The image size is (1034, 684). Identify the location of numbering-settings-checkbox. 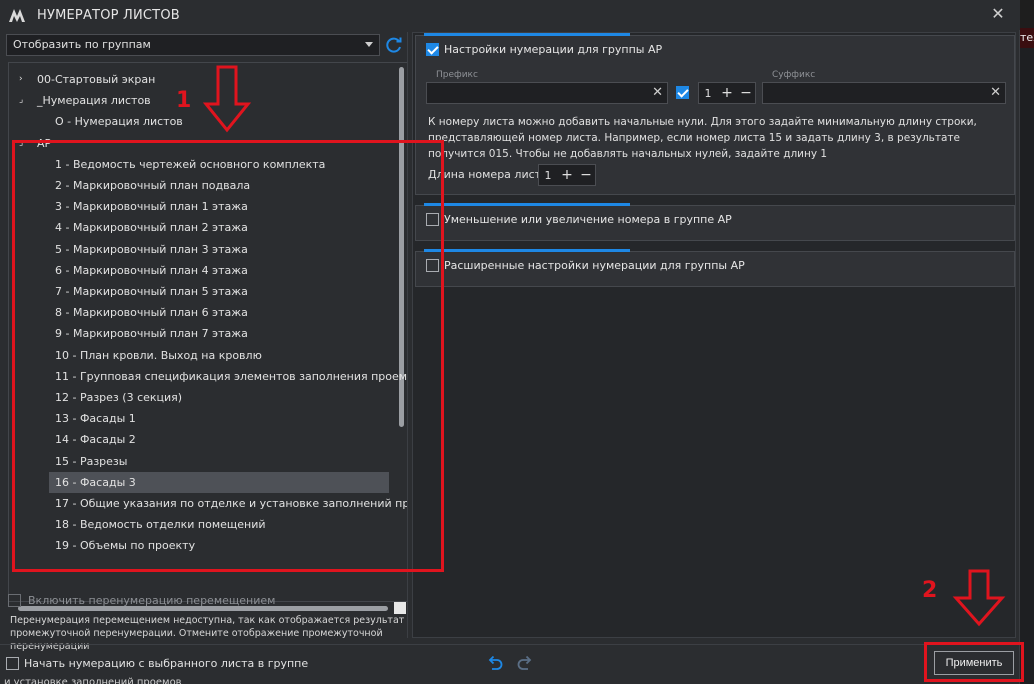
(432, 49).